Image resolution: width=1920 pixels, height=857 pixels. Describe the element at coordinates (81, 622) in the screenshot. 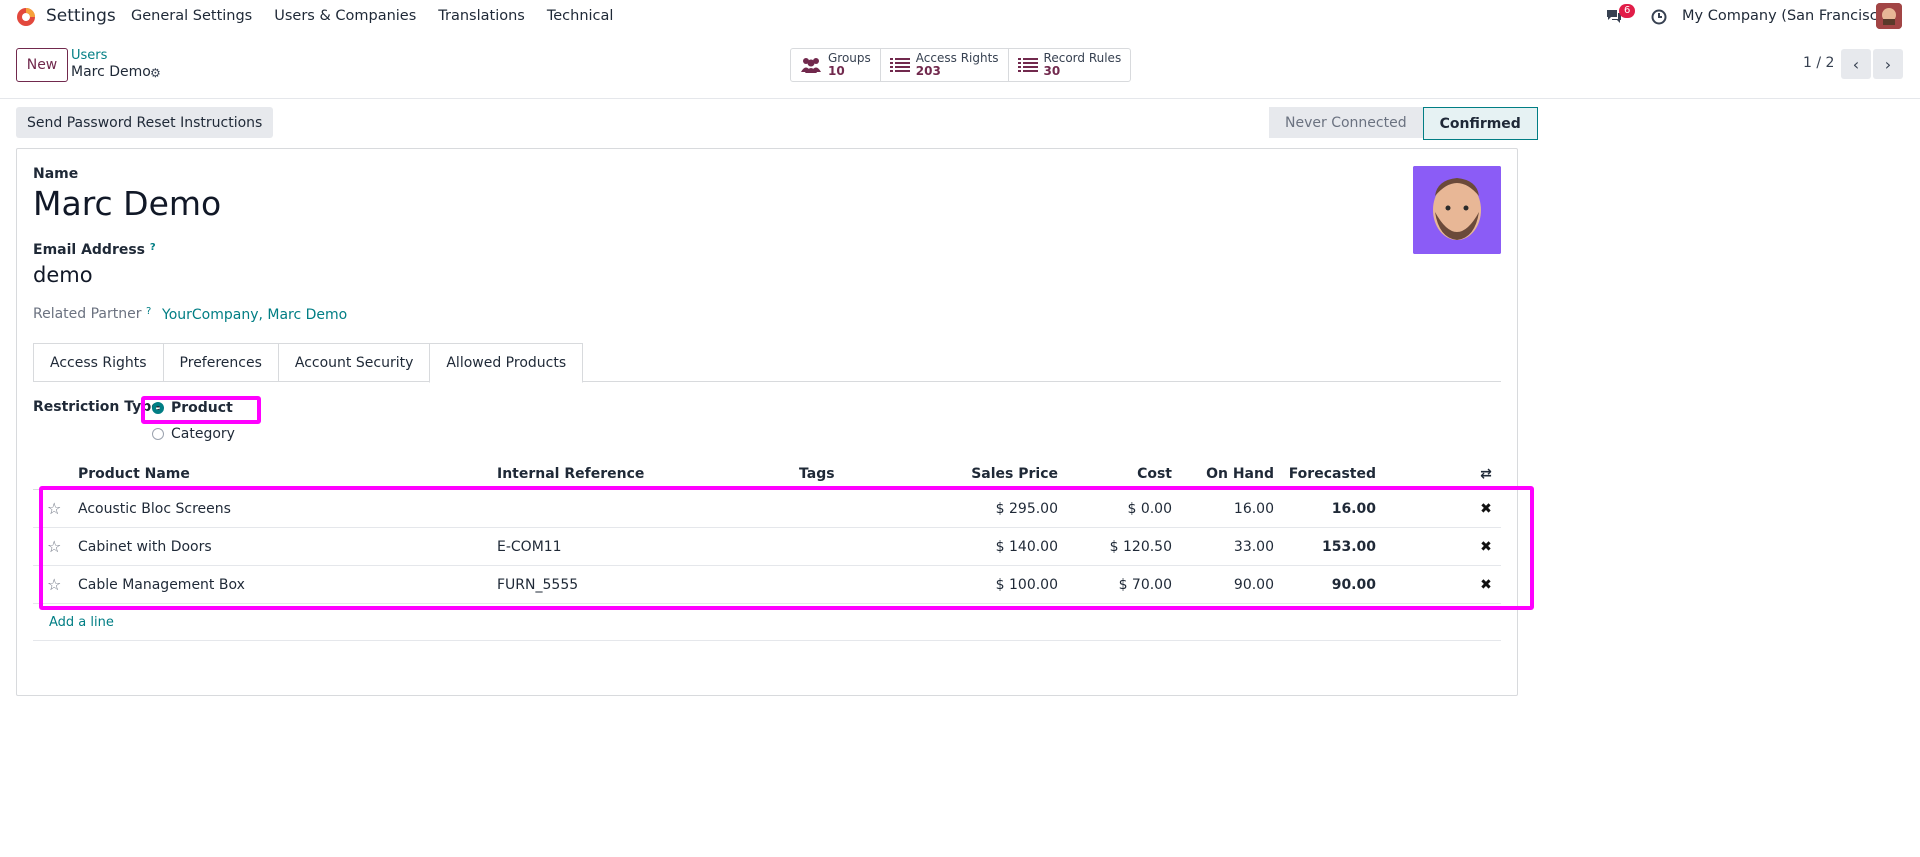

I see `add-line-link: Add a line` at that location.